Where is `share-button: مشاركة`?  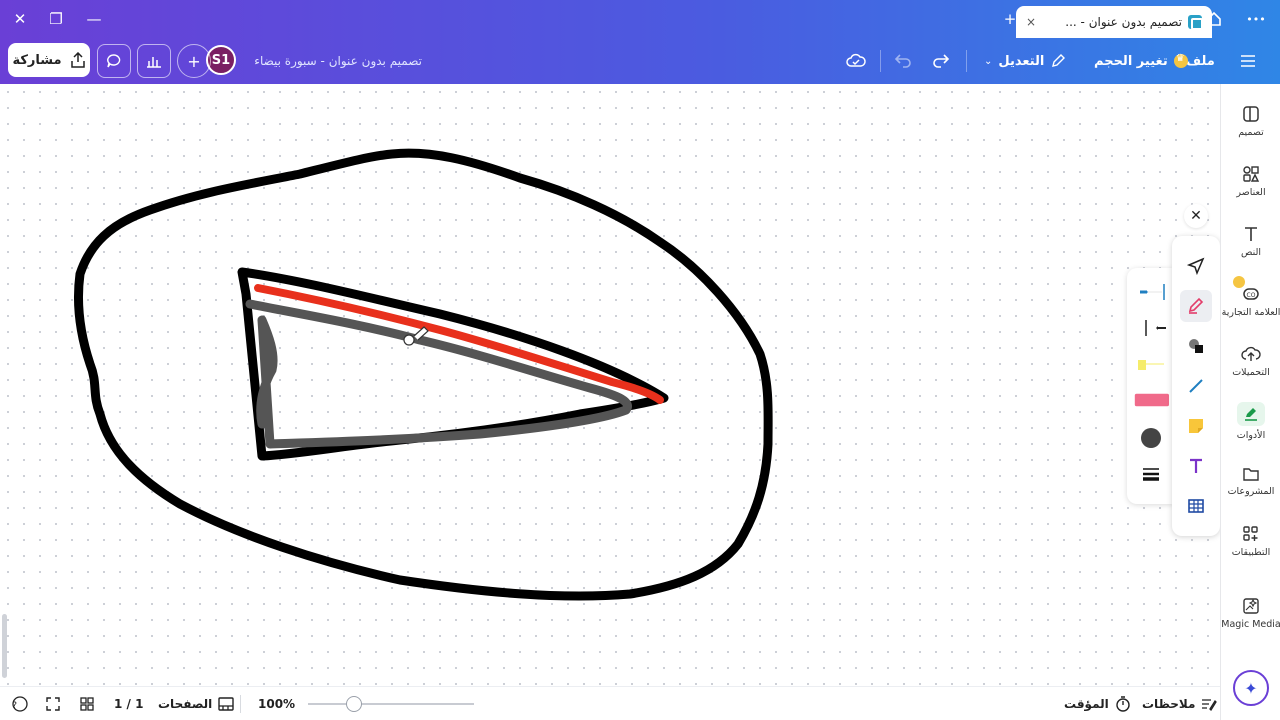 share-button: مشاركة is located at coordinates (49, 60).